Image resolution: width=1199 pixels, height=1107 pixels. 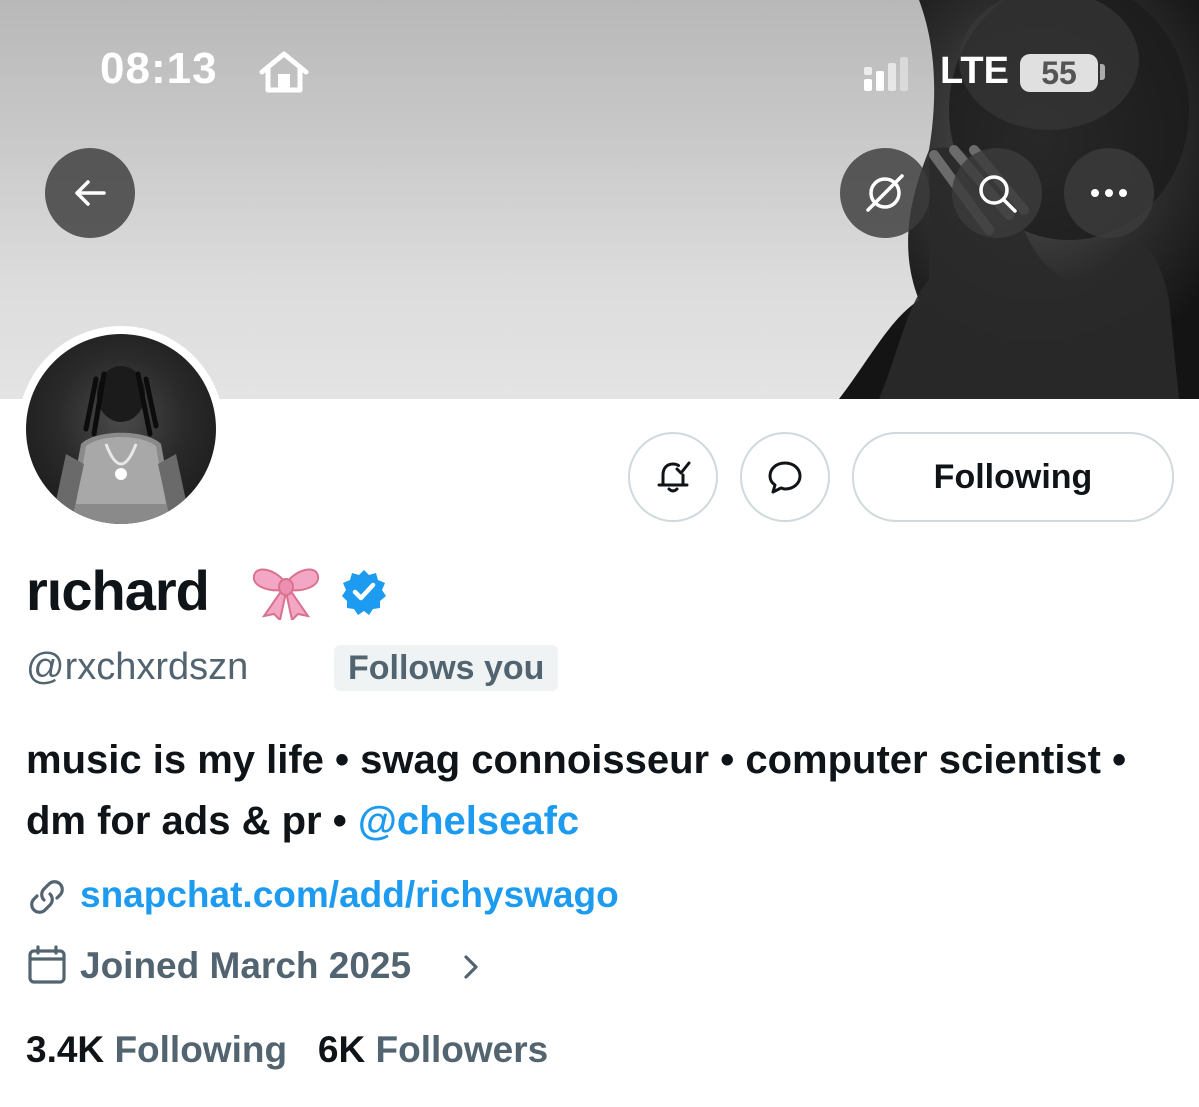 What do you see at coordinates (364, 592) in the screenshot?
I see `verified-badge-icon` at bounding box center [364, 592].